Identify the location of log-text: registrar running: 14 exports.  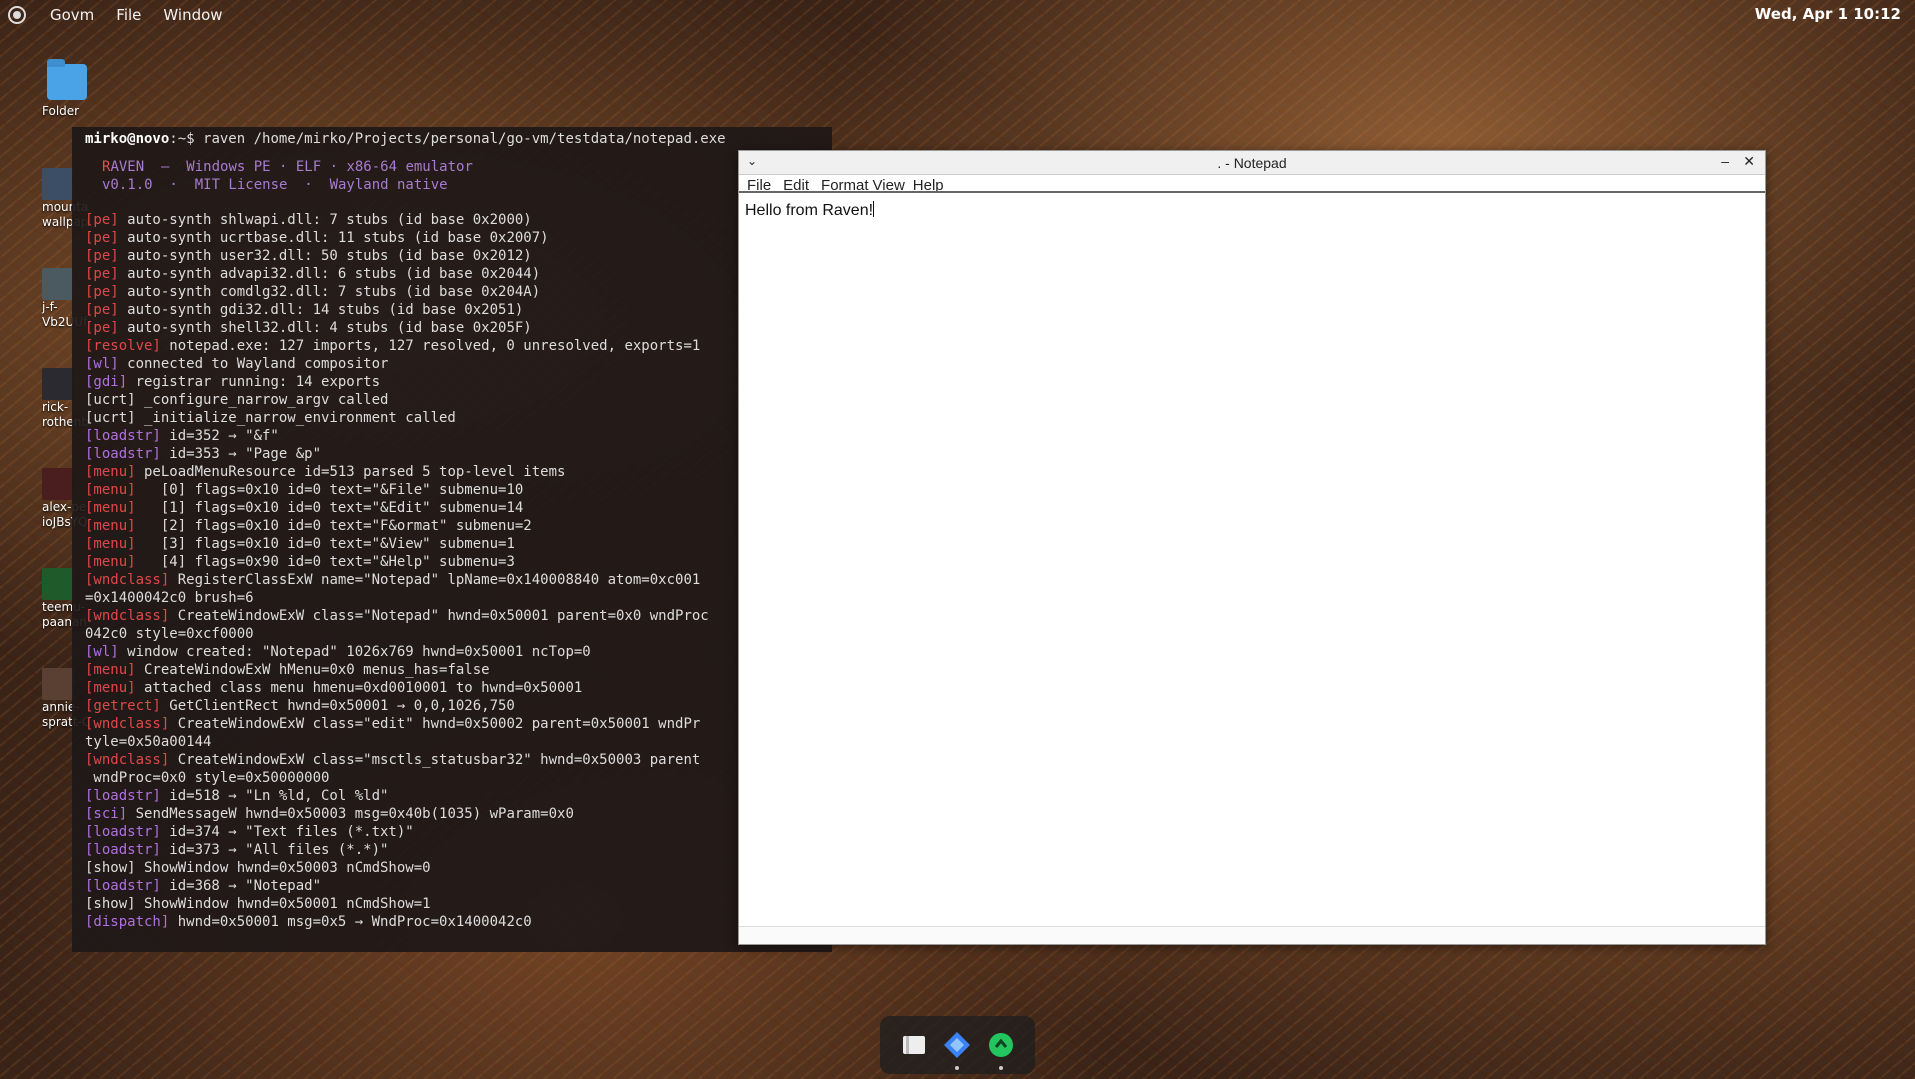
(254, 382).